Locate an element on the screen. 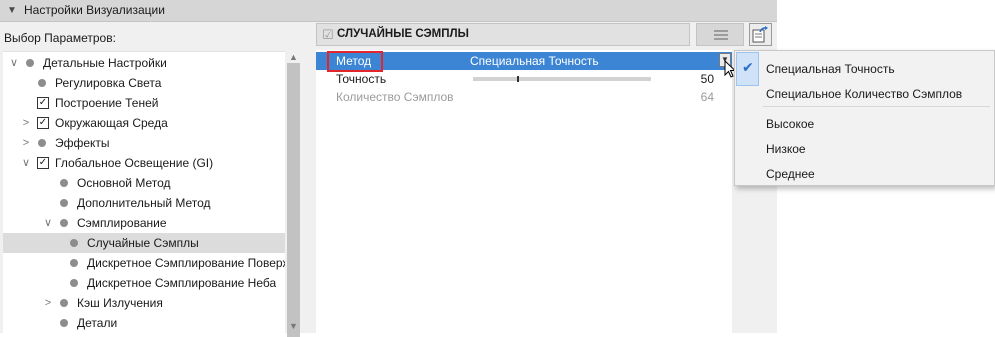  property-row-samples: Количество Сэмплов 64 is located at coordinates (524, 97).